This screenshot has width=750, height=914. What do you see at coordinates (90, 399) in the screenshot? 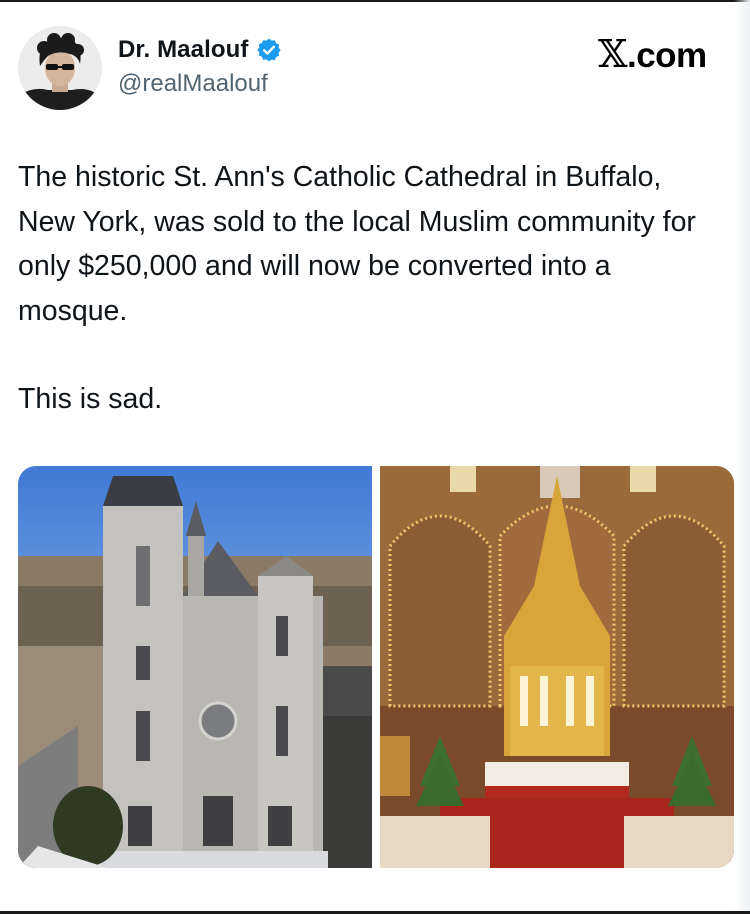
I see `tweet-paragraph: This is sad.` at bounding box center [90, 399].